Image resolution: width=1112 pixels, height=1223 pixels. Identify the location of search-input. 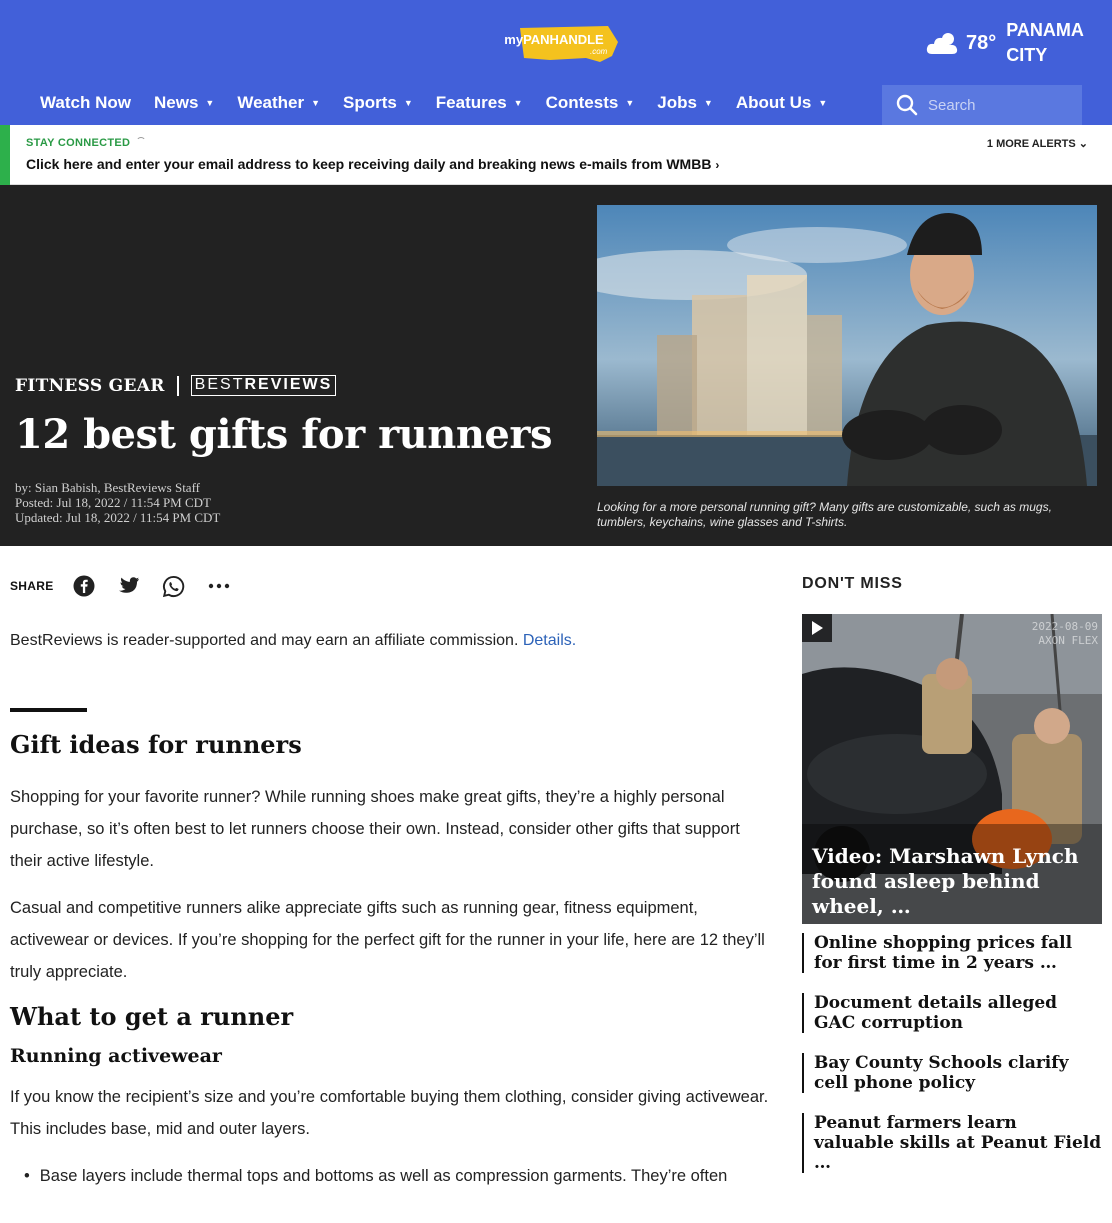
(1003, 105).